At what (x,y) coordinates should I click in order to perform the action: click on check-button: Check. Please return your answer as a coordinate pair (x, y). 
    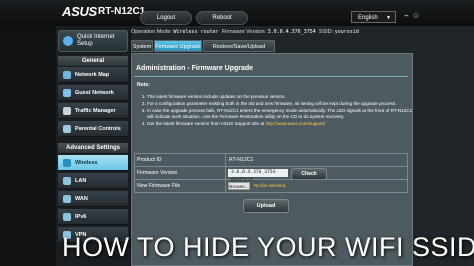
    Looking at the image, I should click on (309, 174).